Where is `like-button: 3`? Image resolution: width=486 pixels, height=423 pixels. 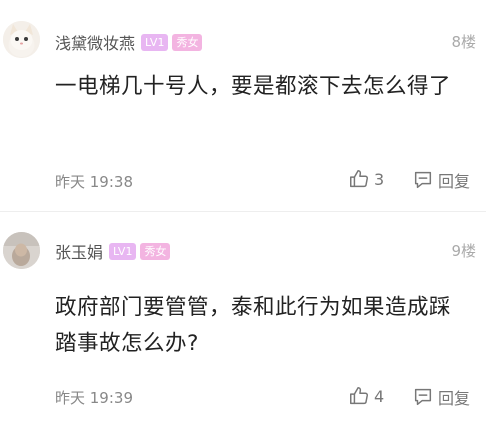 like-button: 3 is located at coordinates (366, 179).